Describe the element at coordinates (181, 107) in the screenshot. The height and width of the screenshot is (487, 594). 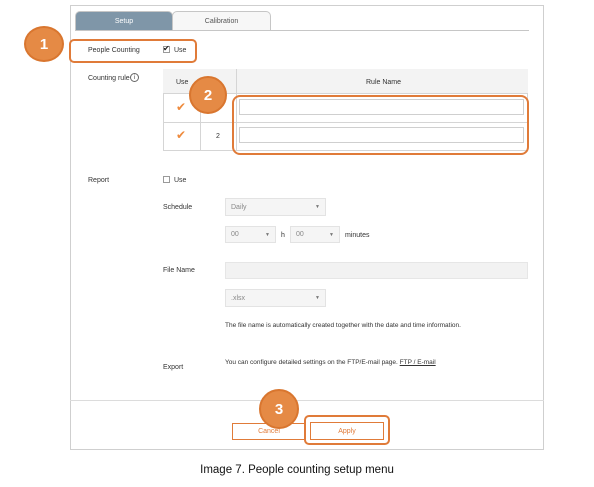
I see `rule-1-enabled-check-icon: ✔` at that location.